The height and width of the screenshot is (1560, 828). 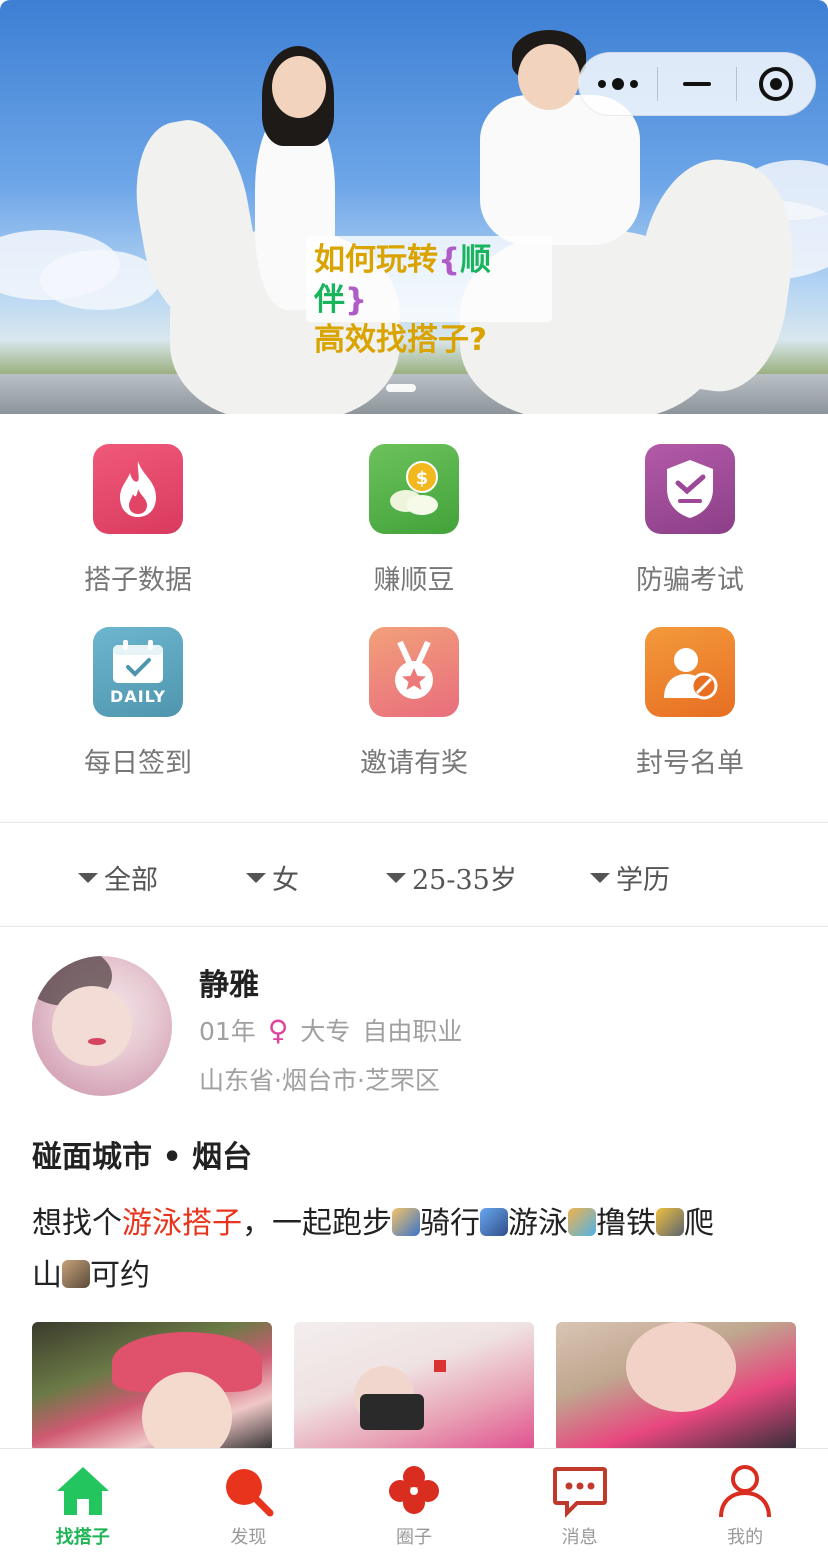 I want to click on birth-year: 01年, so click(x=227, y=1031).